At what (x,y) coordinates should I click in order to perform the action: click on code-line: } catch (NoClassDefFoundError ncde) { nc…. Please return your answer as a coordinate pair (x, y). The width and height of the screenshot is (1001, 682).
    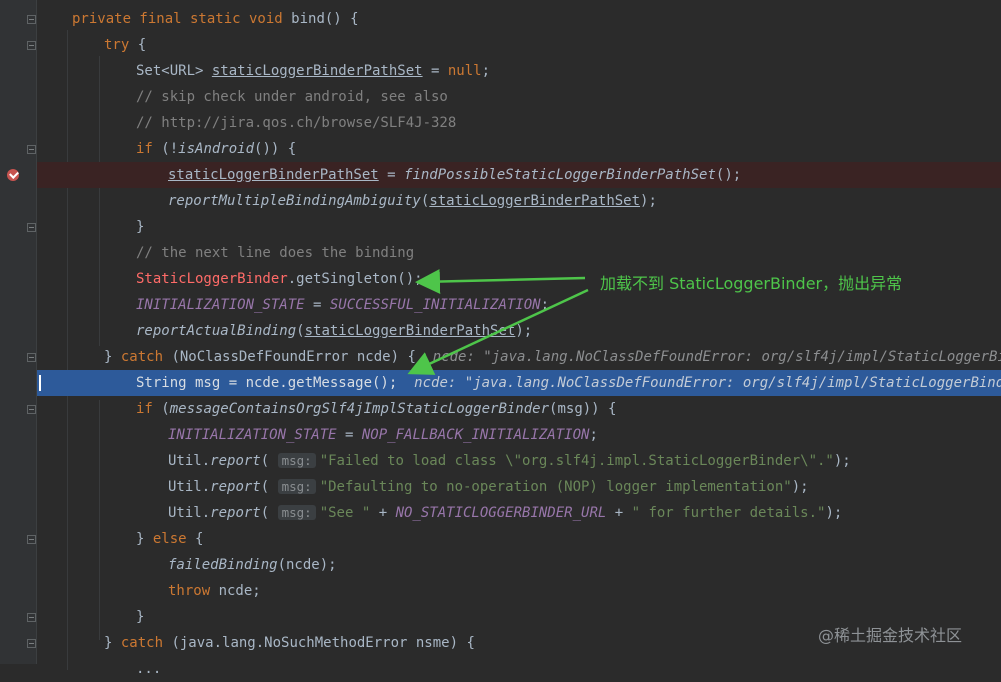
    Looking at the image, I should click on (519, 357).